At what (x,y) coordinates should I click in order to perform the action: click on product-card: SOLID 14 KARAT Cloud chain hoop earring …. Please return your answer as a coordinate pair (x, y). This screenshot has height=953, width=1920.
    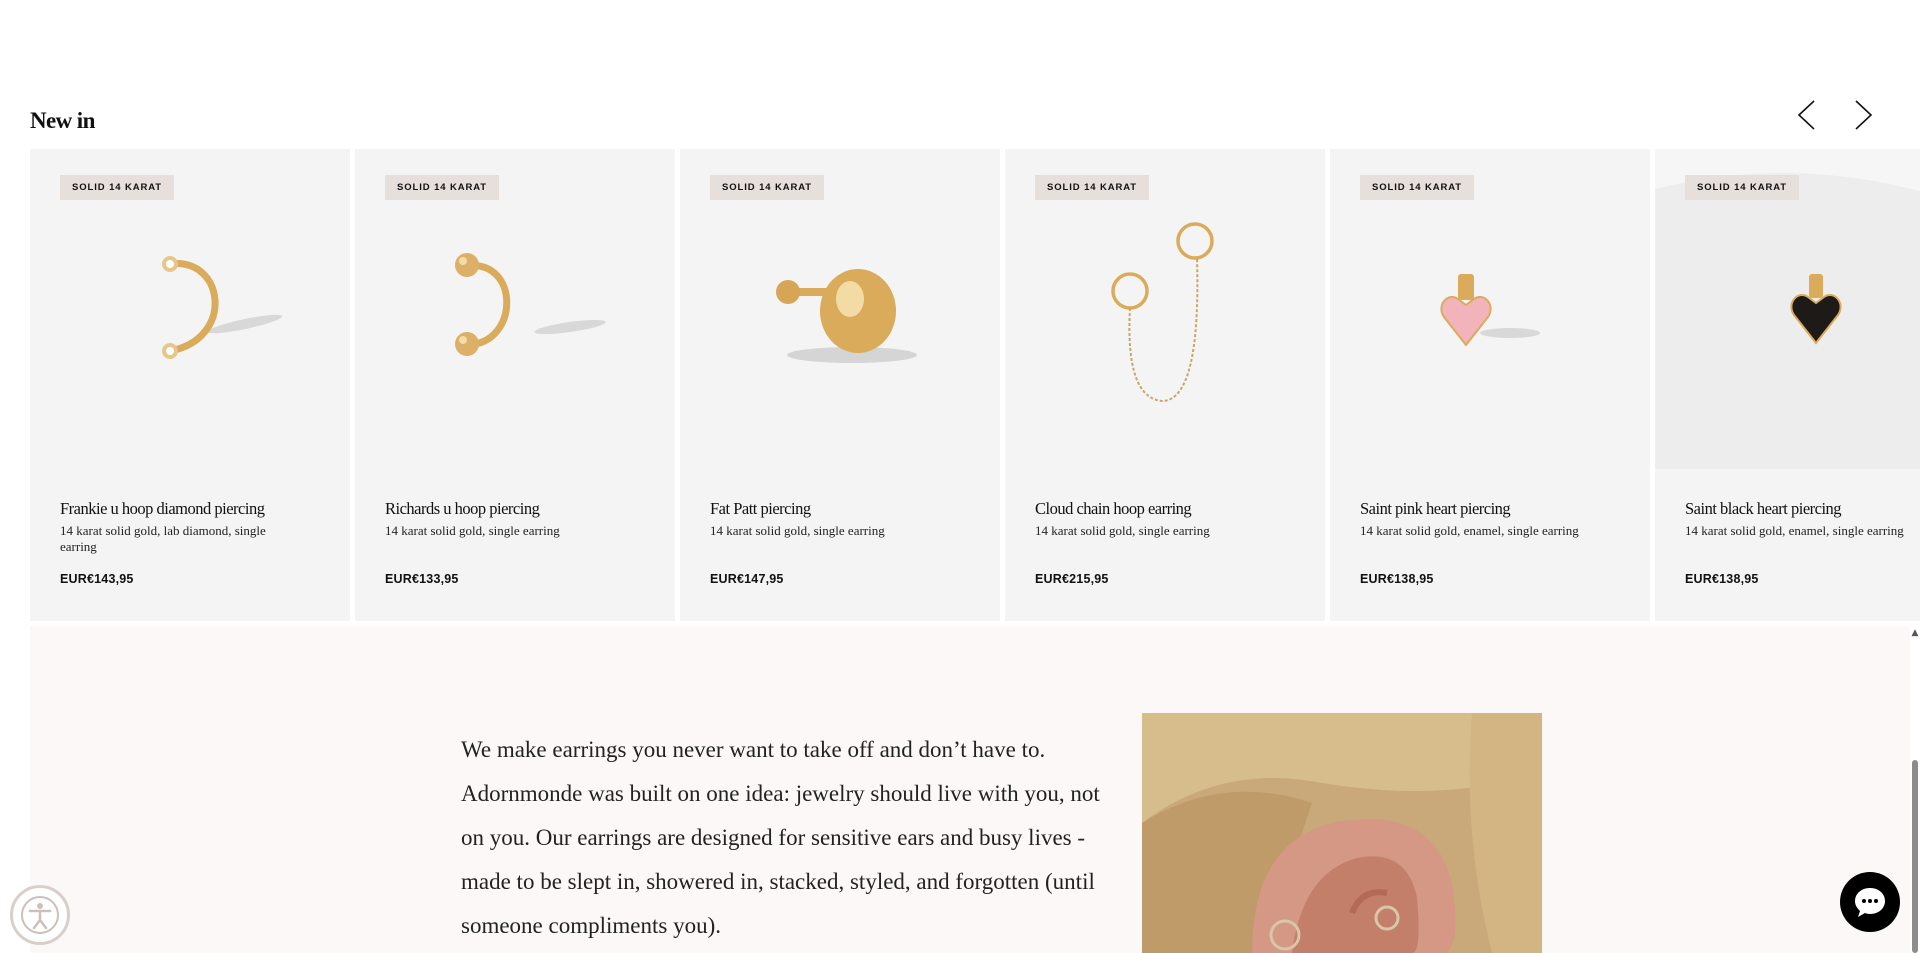
    Looking at the image, I should click on (1165, 385).